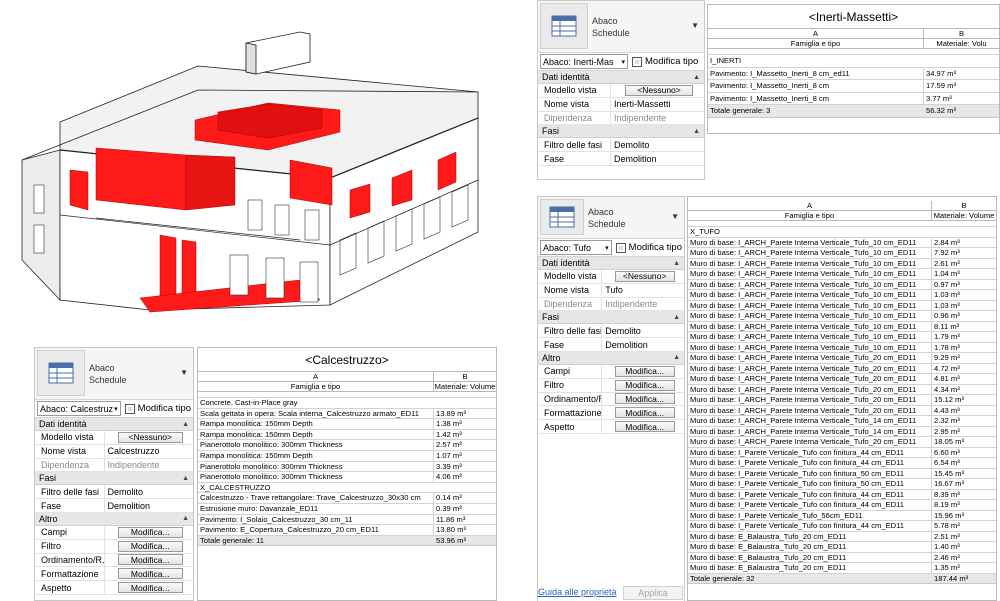  I want to click on instance-selector: Abaco: Calcestruz ▾, so click(79, 408).